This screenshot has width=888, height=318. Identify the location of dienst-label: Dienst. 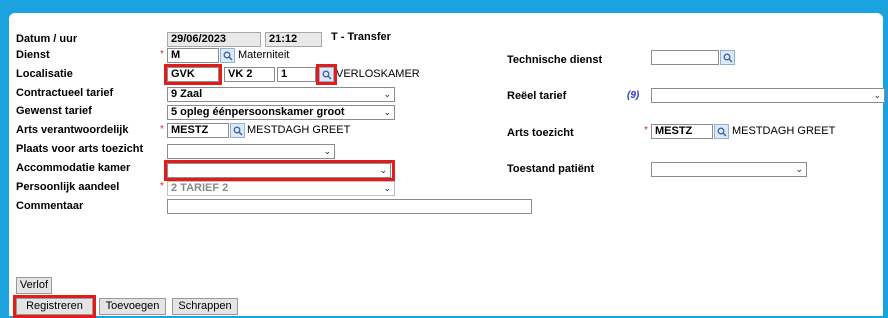
(33, 55).